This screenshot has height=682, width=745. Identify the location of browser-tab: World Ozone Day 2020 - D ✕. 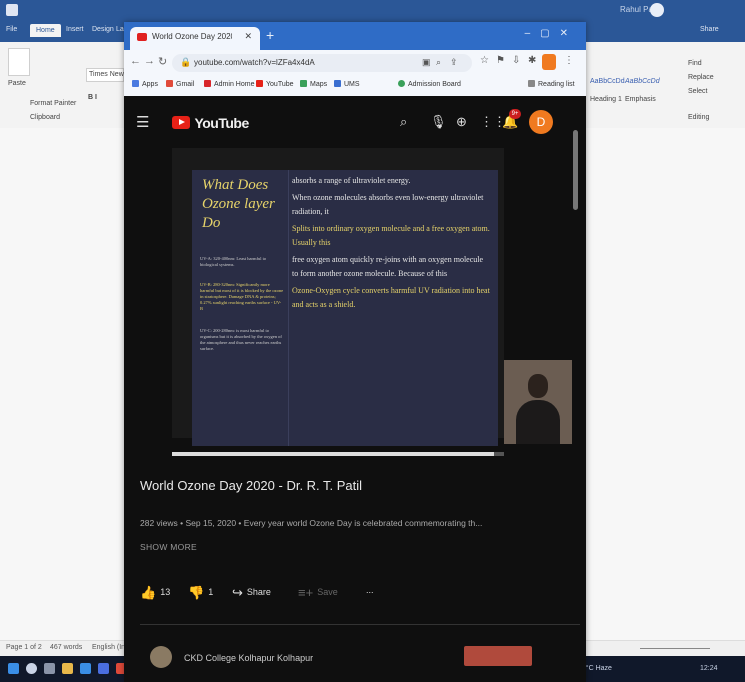
(195, 38).